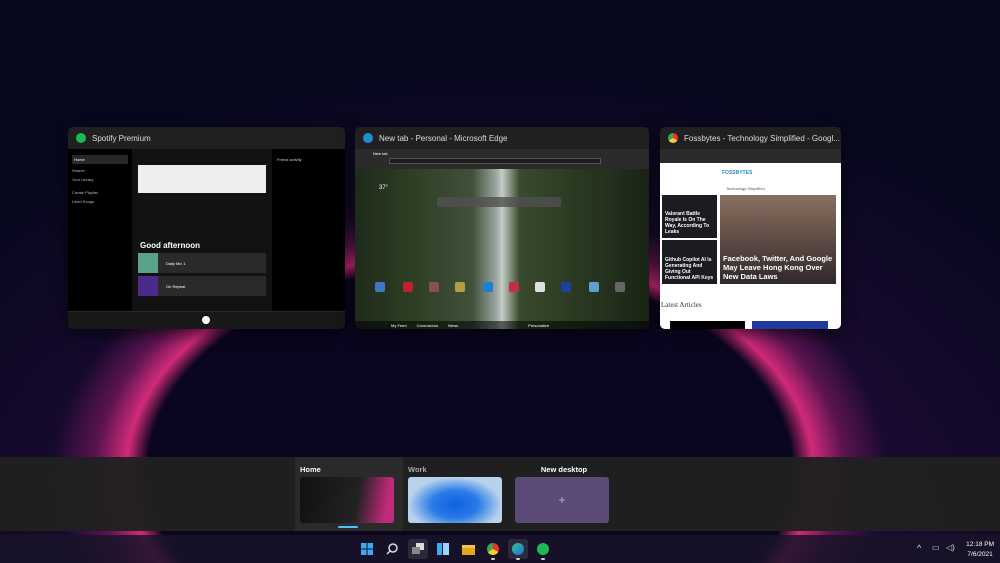  I want to click on chevron-up-icon: ^, so click(919, 548).